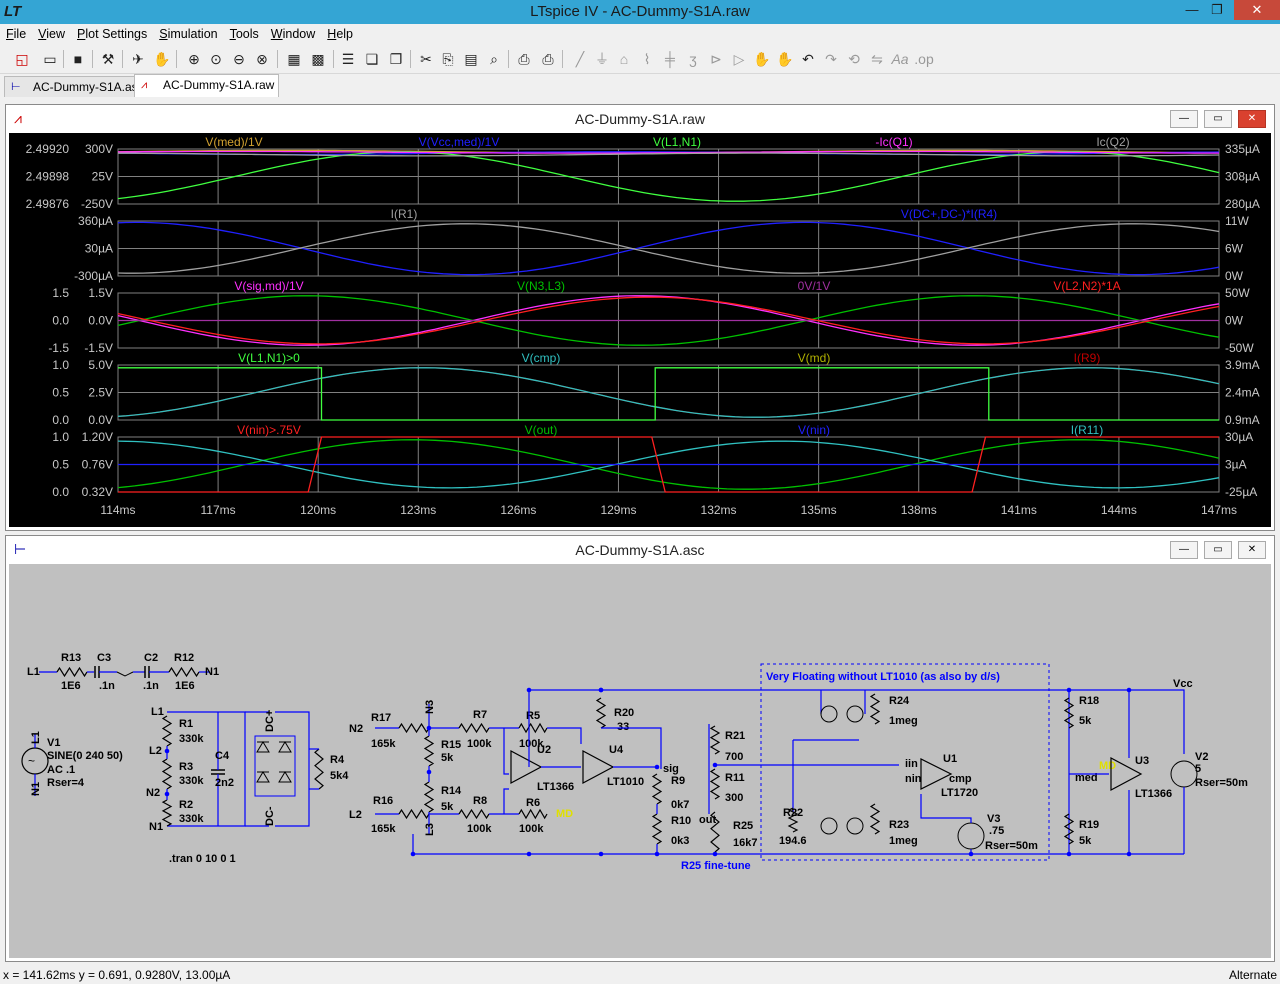 This screenshot has height=984, width=1280. What do you see at coordinates (107, 686) in the screenshot?
I see `label-c3v: .1n` at bounding box center [107, 686].